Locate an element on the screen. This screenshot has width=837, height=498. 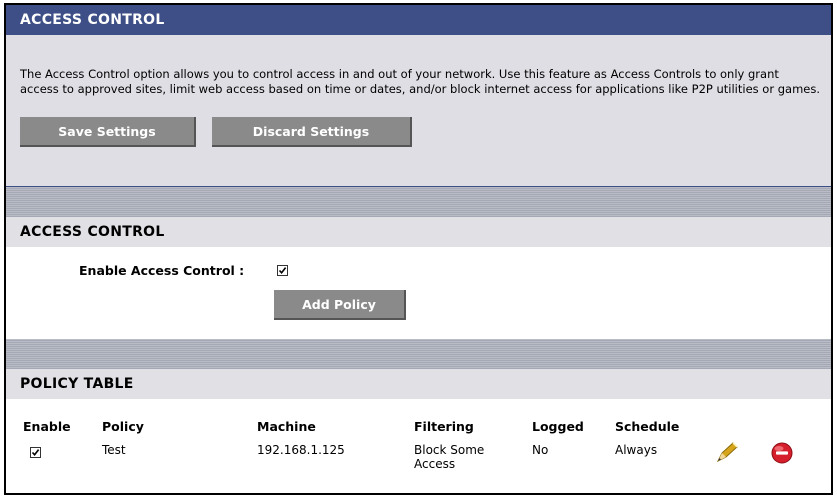
policy-row-enable-checkbox is located at coordinates (35, 452).